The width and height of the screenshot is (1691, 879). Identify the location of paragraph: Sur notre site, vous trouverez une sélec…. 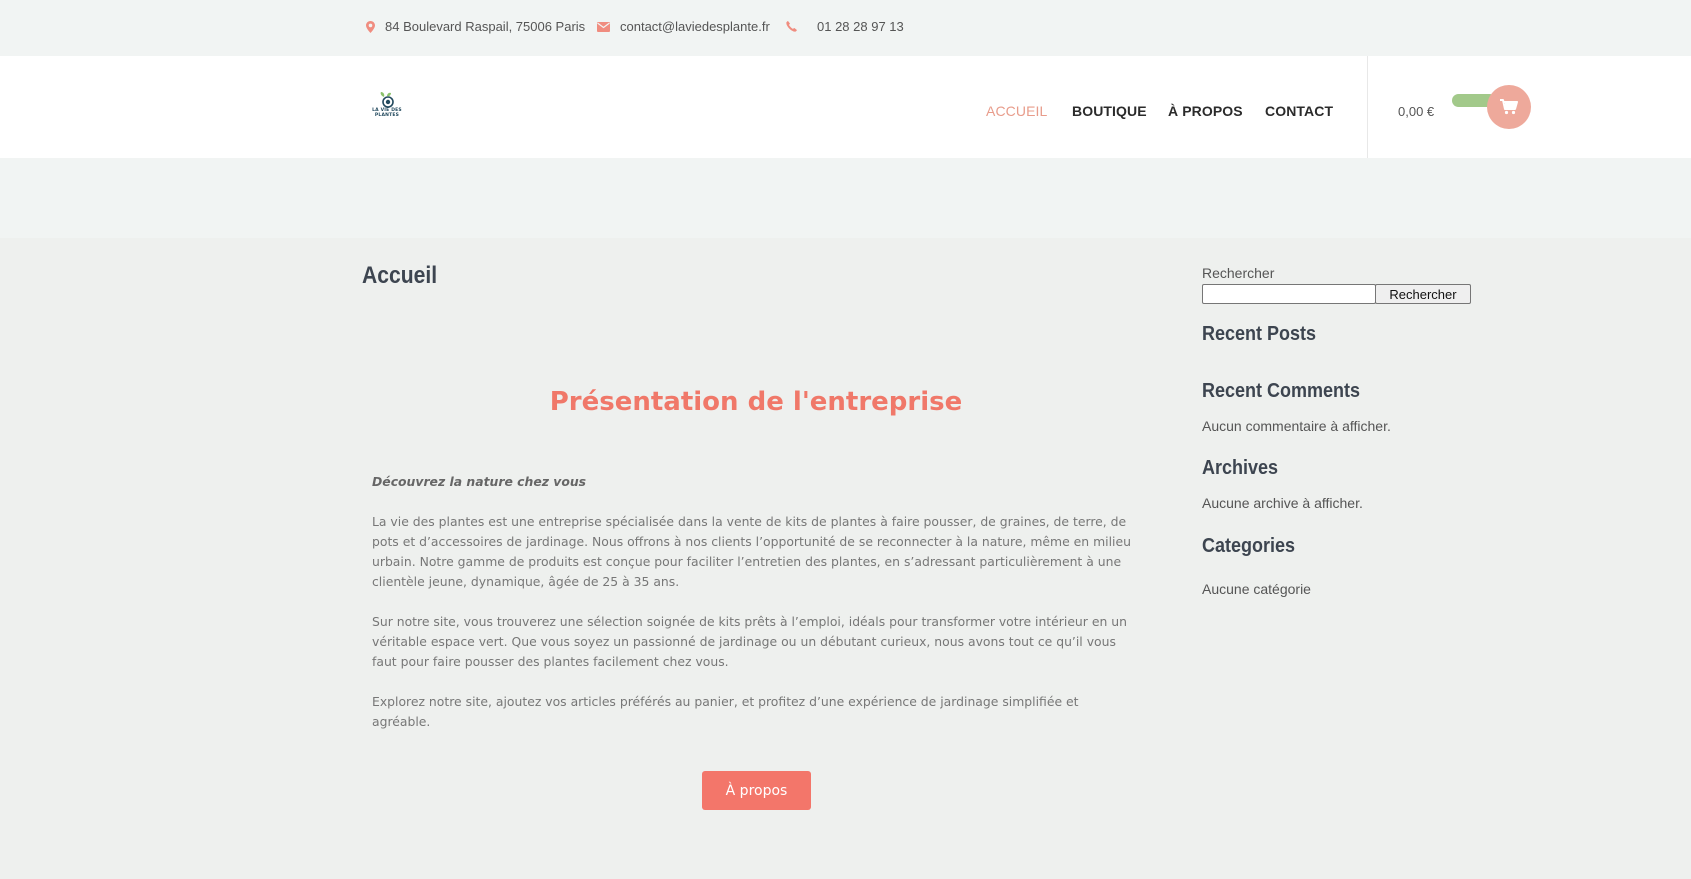
(749, 641).